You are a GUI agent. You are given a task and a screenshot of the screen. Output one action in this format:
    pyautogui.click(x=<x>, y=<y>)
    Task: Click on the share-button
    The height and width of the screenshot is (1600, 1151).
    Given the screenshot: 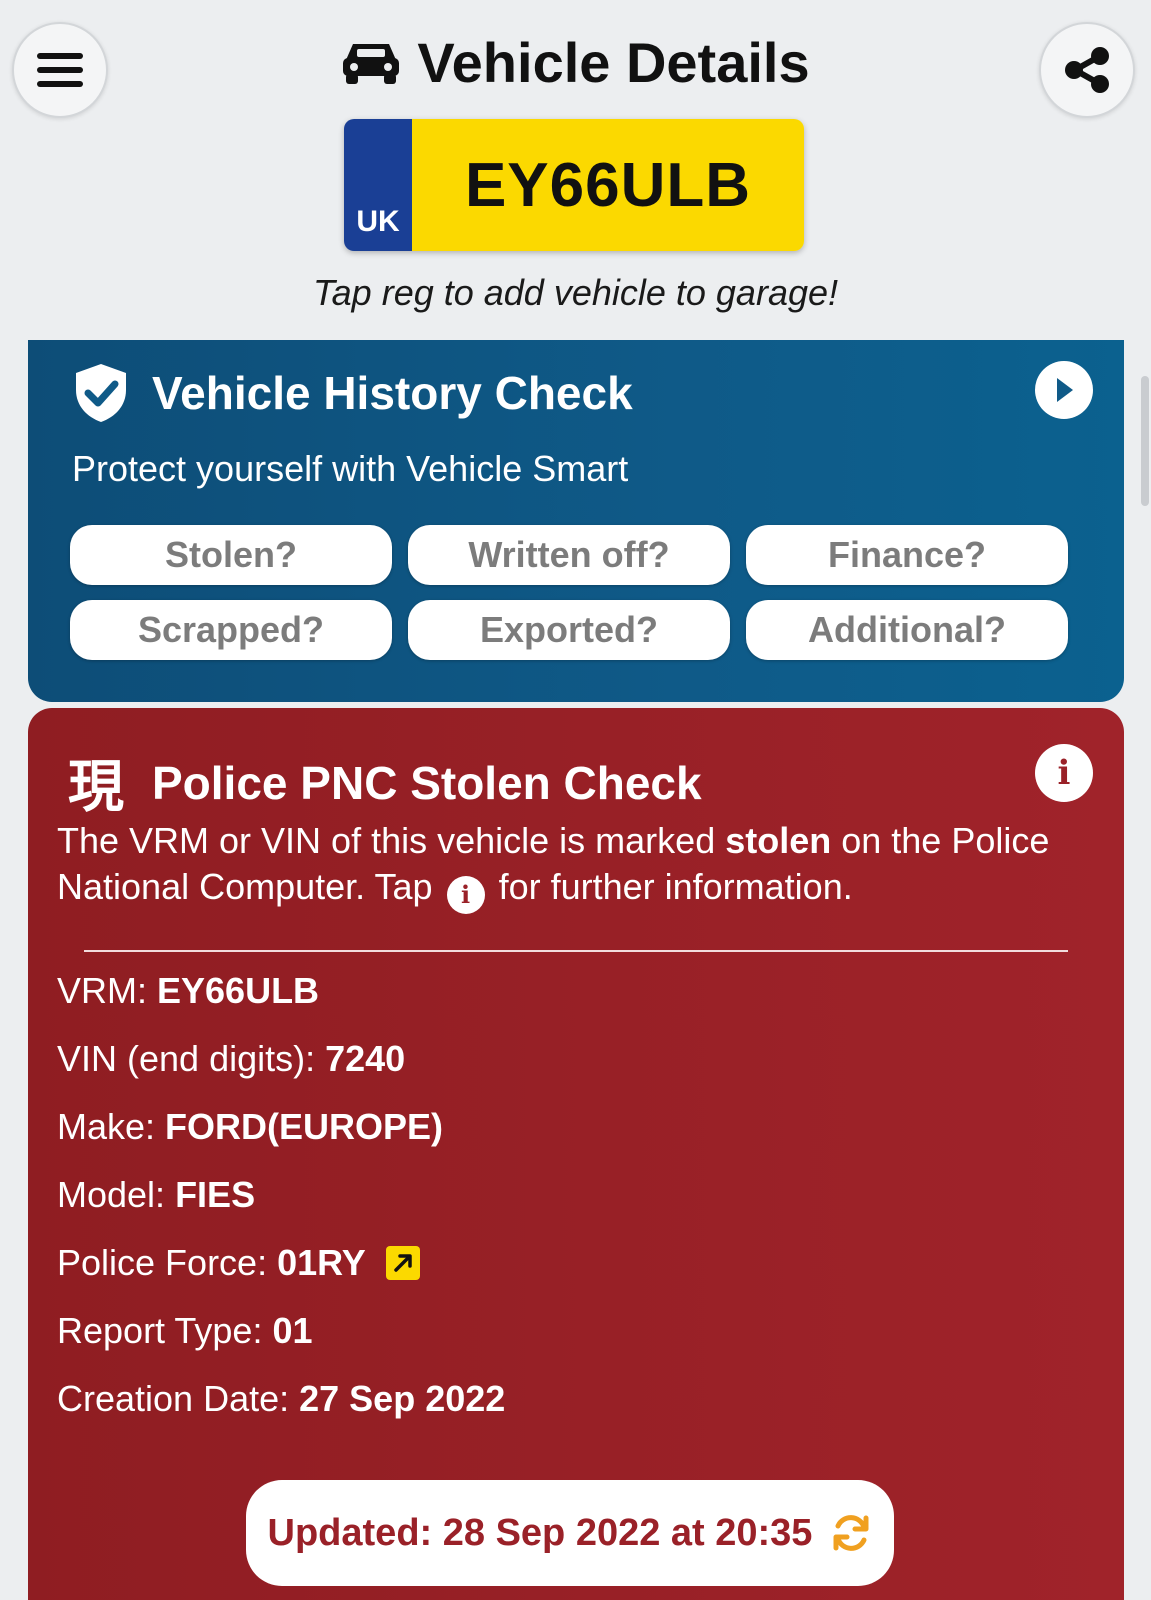 What is the action you would take?
    pyautogui.click(x=1087, y=70)
    